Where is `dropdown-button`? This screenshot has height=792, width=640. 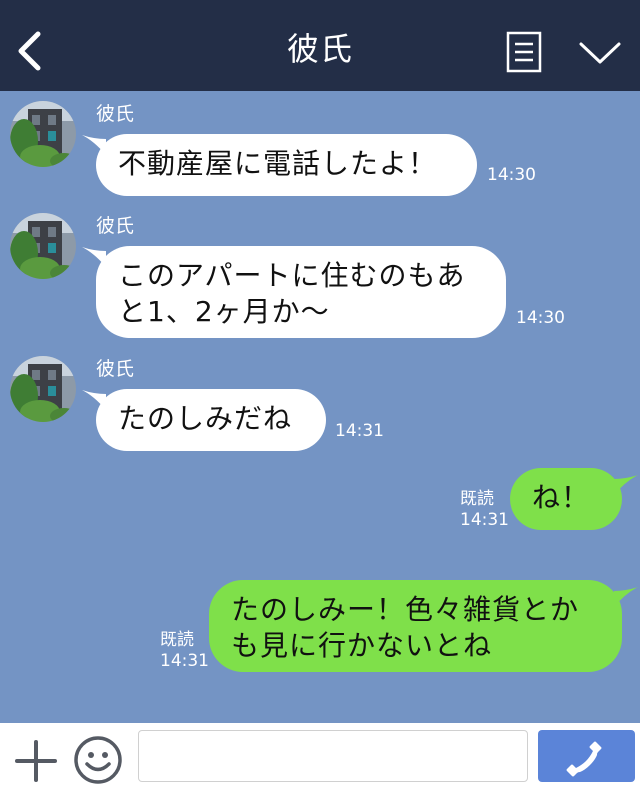 dropdown-button is located at coordinates (600, 53).